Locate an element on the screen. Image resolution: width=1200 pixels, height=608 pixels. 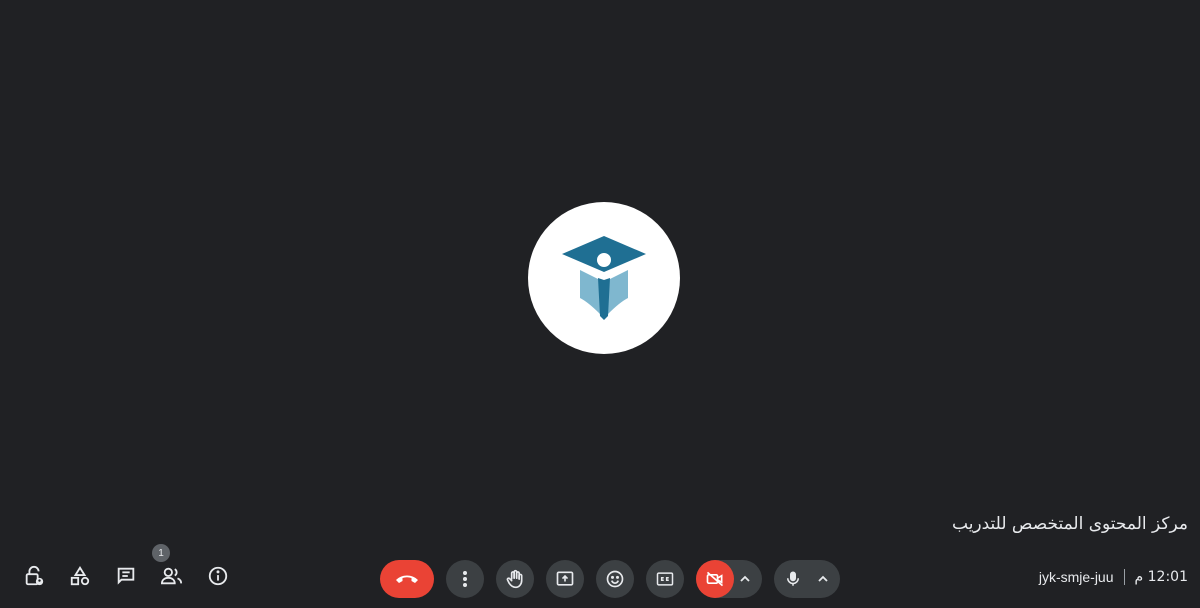
microphone-options-button is located at coordinates (823, 579).